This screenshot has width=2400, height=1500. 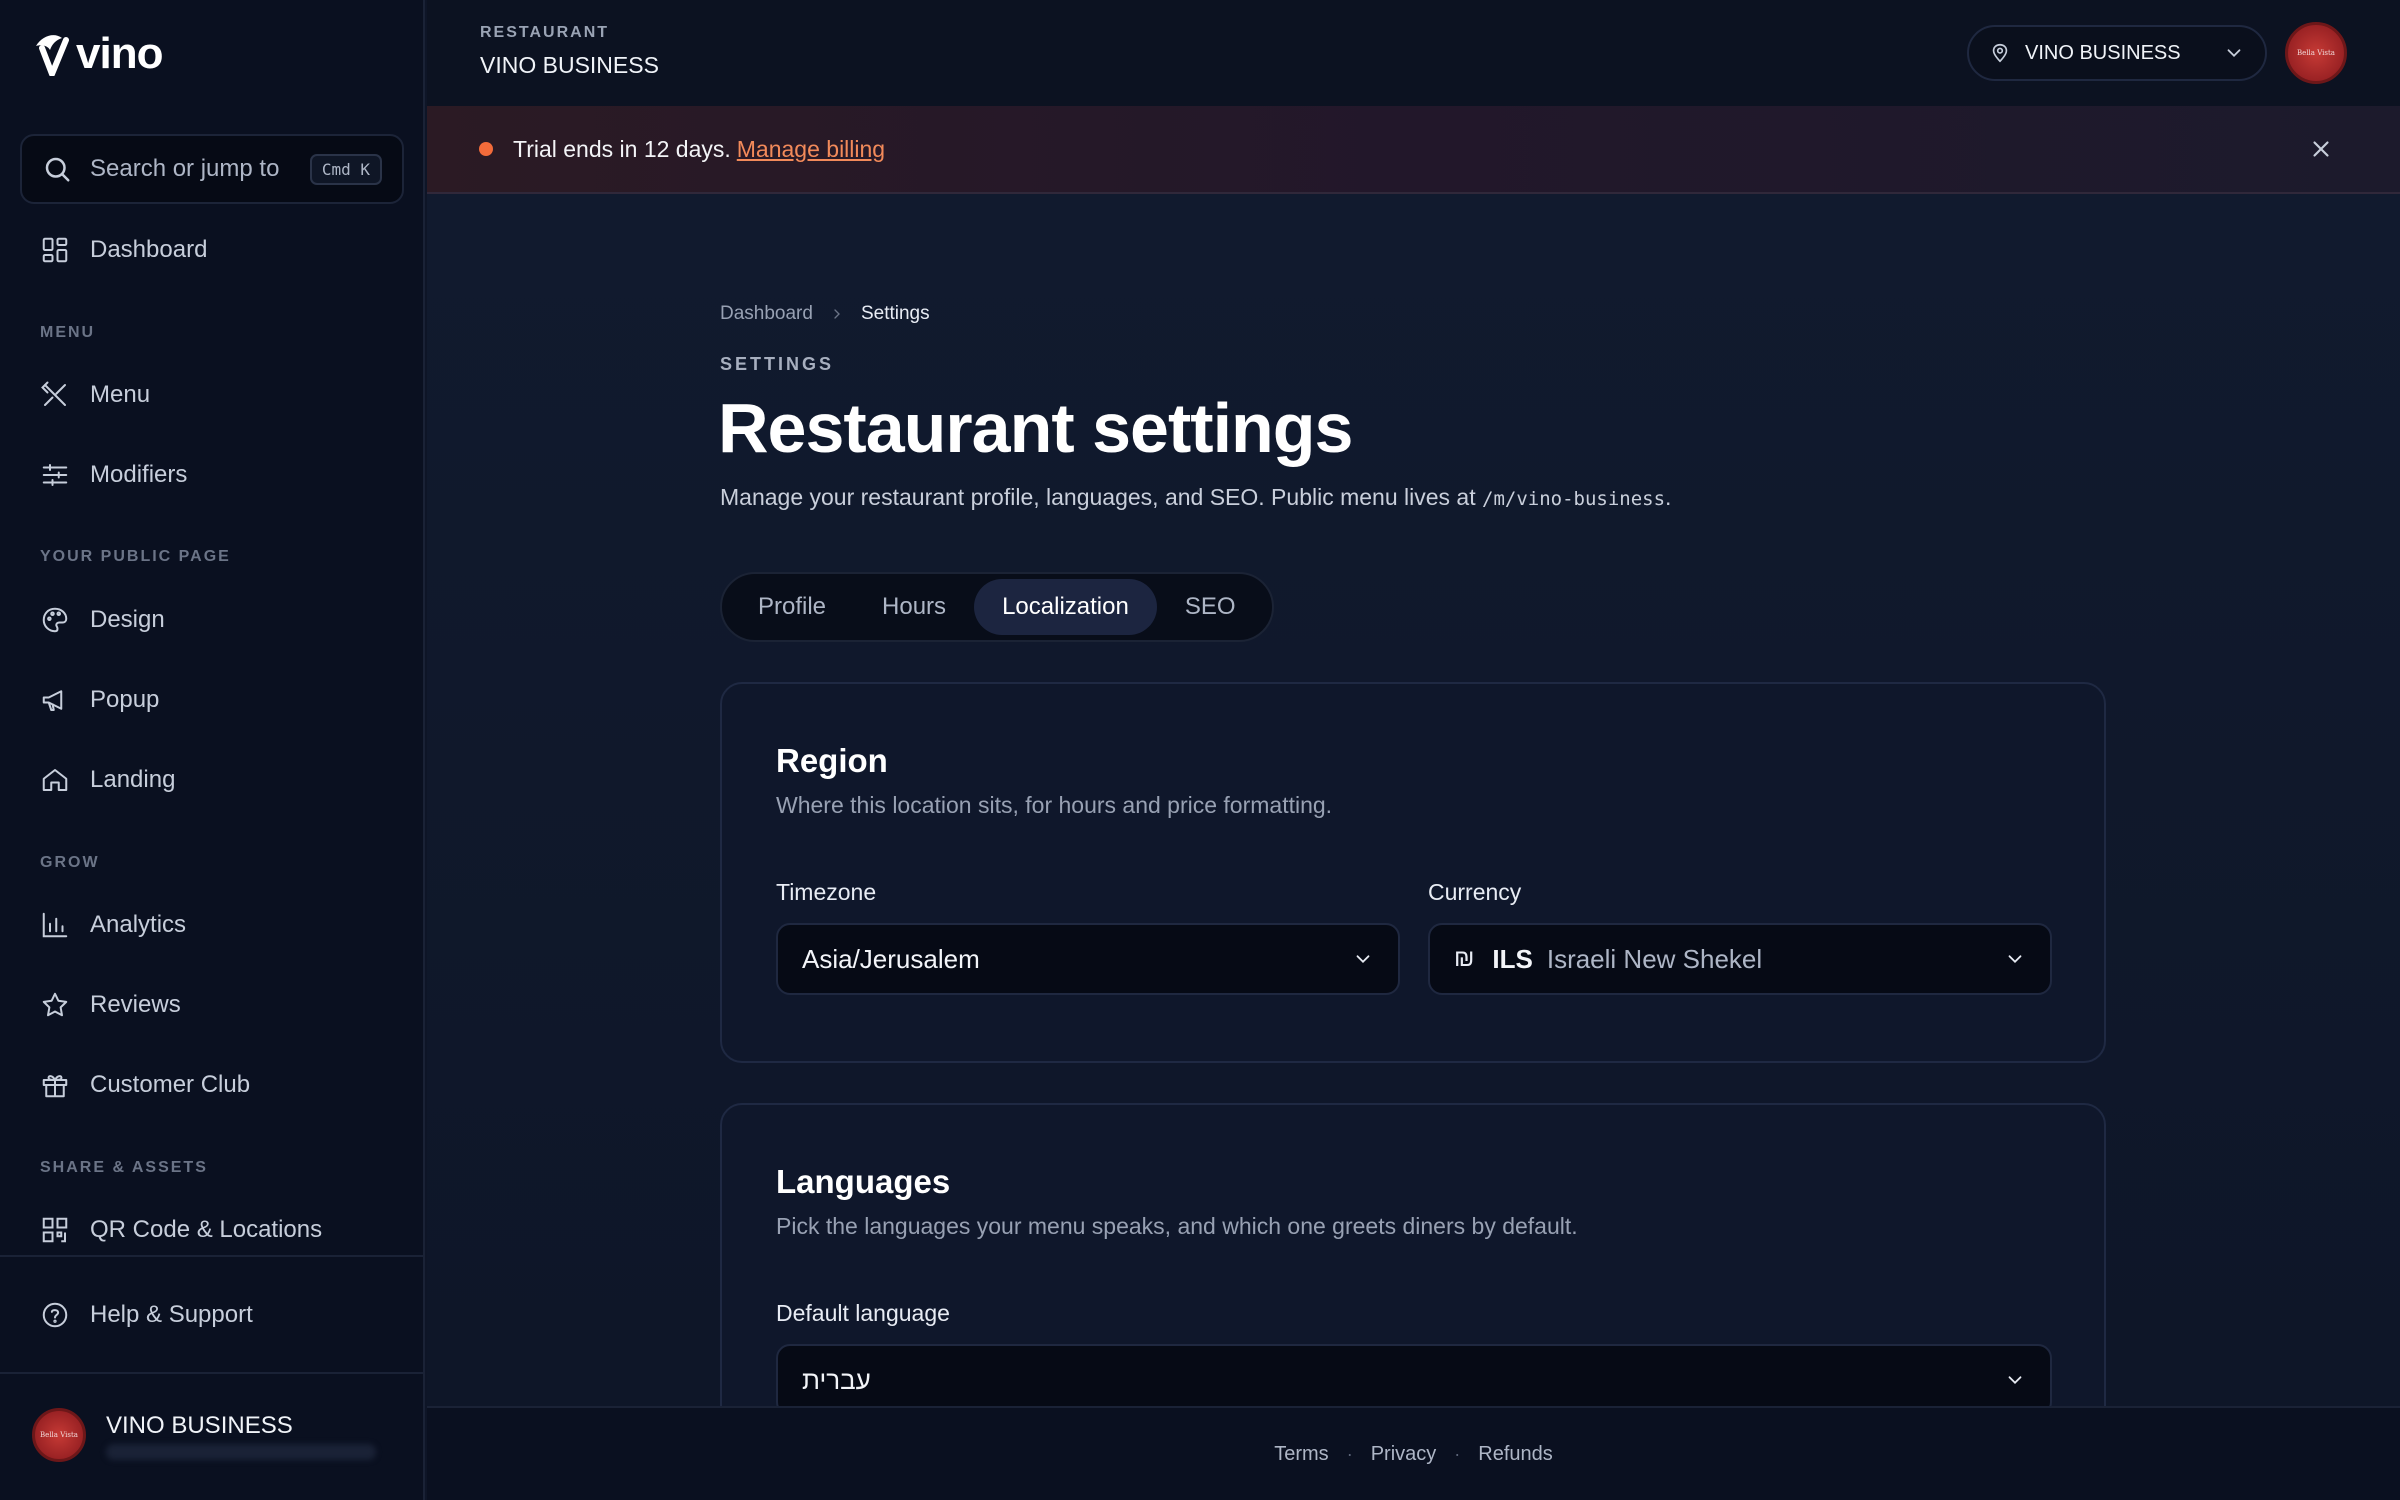 What do you see at coordinates (55, 1230) in the screenshot?
I see `qr-code-icon` at bounding box center [55, 1230].